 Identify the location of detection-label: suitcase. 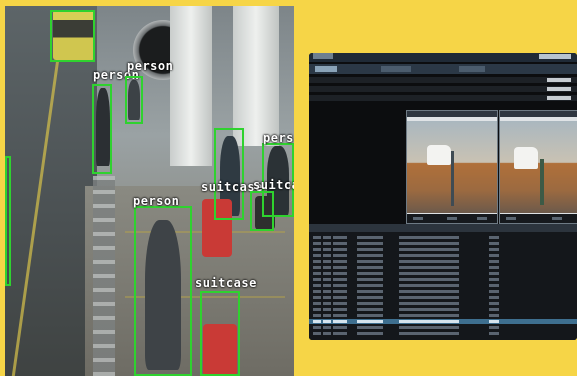
(226, 283).